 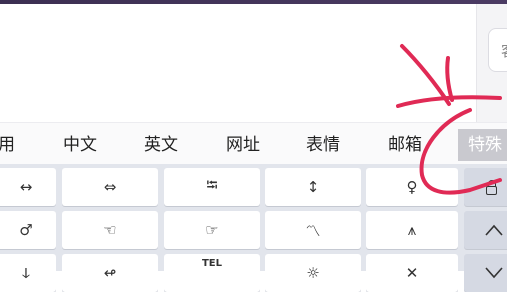 What do you see at coordinates (504, 51) in the screenshot?
I see `side-candidate-label: 客` at bounding box center [504, 51].